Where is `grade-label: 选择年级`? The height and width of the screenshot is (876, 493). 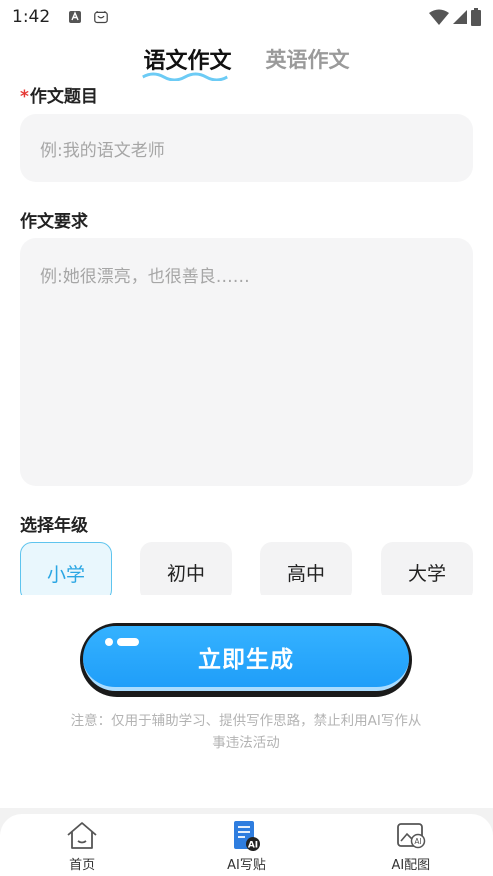 grade-label: 选择年级 is located at coordinates (54, 526).